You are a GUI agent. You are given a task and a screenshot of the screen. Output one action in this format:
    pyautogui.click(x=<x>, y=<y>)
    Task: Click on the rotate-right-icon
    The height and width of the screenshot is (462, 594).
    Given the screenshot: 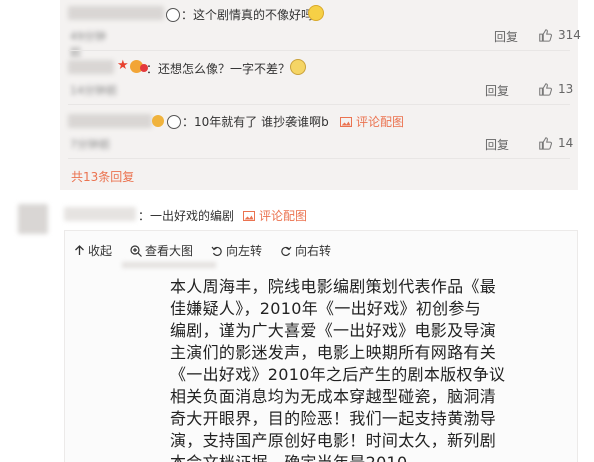 What is the action you would take?
    pyautogui.click(x=286, y=251)
    